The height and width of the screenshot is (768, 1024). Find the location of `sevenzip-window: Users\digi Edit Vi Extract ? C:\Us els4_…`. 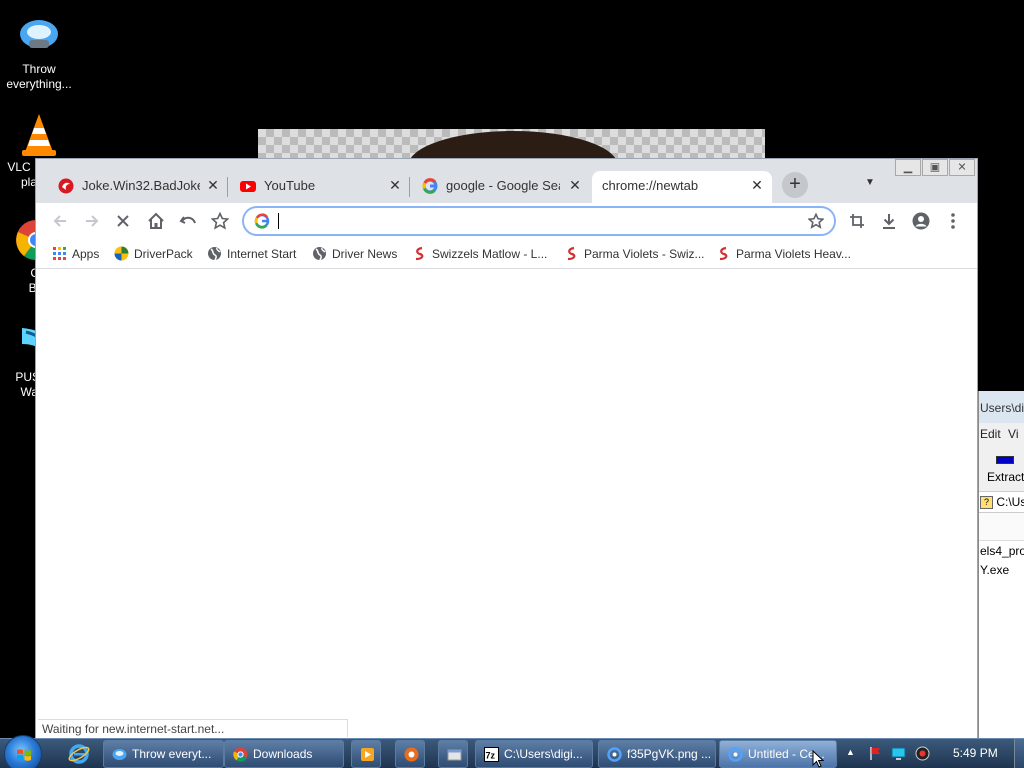

sevenzip-window: Users\digi Edit Vi Extract ? C:\Us els4_… is located at coordinates (1001, 565).